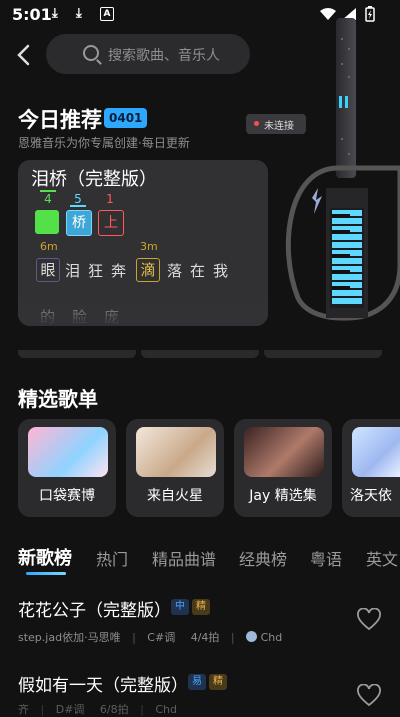  Describe the element at coordinates (143, 306) in the screenshot. I see `card-fade` at that location.